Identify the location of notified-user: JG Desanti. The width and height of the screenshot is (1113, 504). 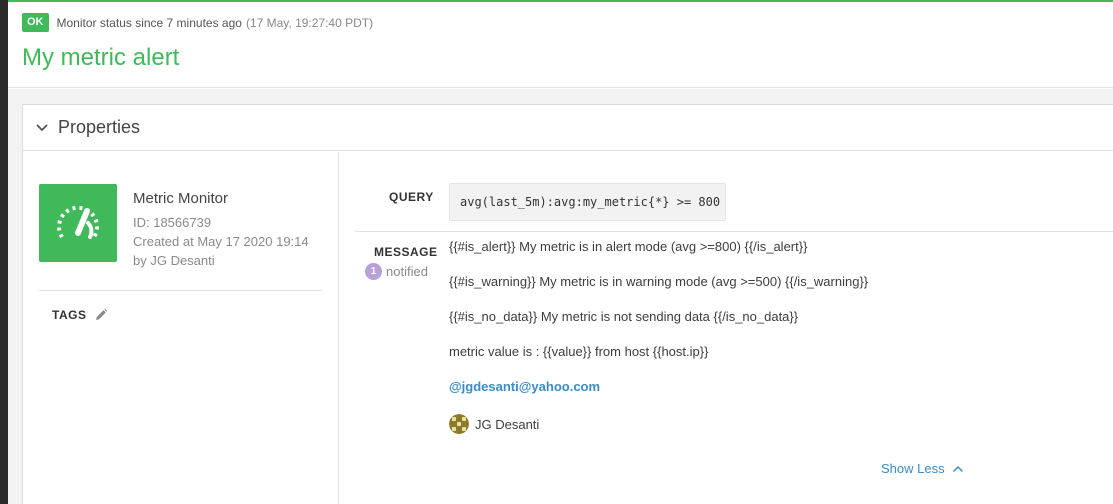
(494, 424).